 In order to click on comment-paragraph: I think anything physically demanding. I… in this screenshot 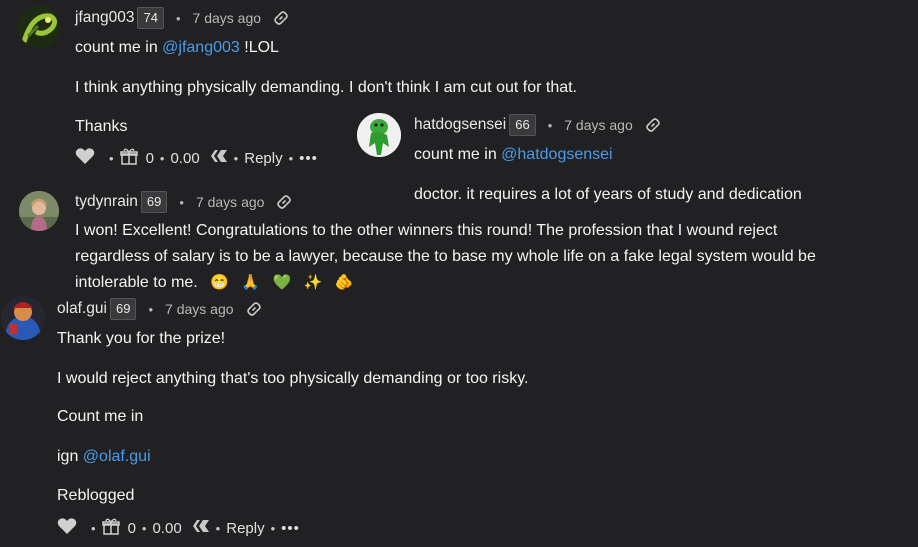, I will do `click(326, 87)`.